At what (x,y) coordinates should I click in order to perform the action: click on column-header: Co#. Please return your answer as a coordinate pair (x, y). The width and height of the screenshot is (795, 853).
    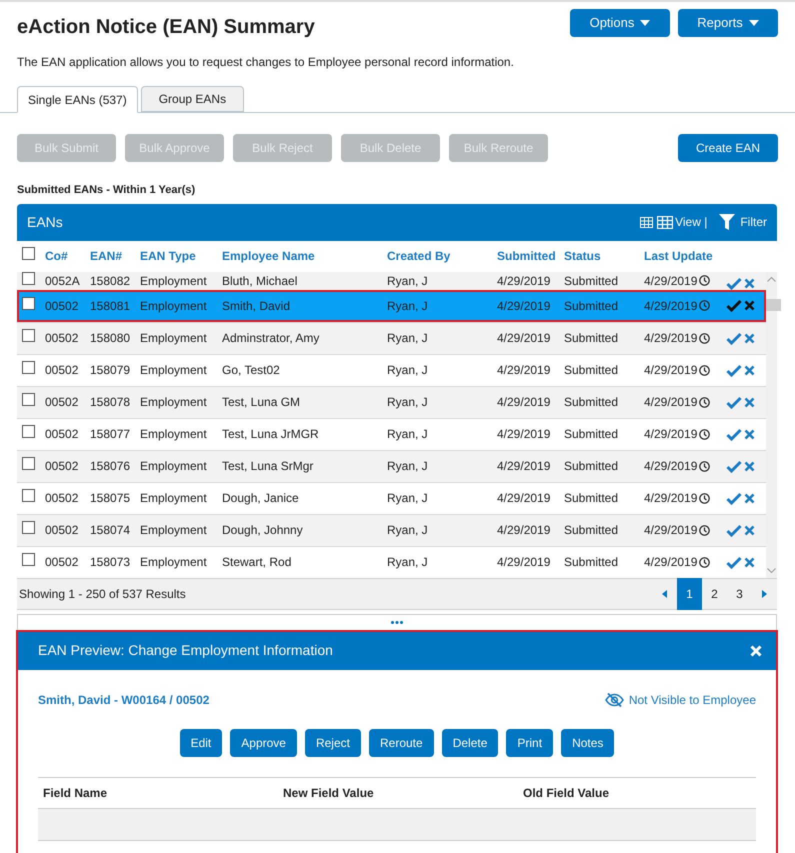
    Looking at the image, I should click on (67, 256).